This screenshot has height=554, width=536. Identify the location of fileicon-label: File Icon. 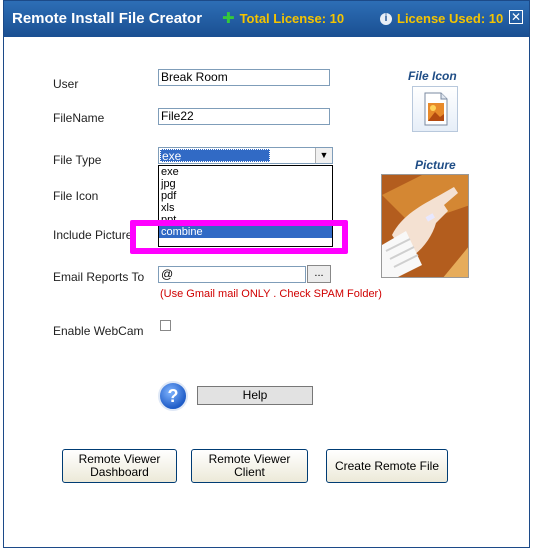
(76, 196).